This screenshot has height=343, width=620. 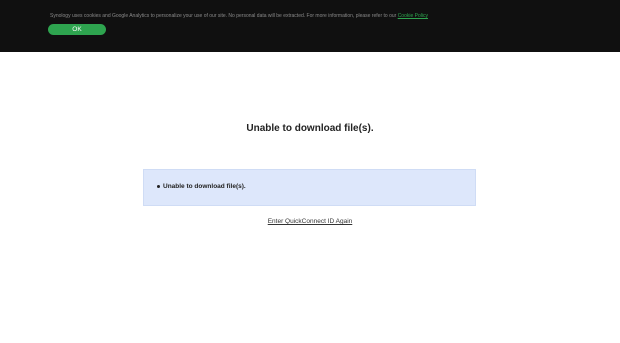 I want to click on page-title: Unable to download file(s)., so click(x=310, y=128).